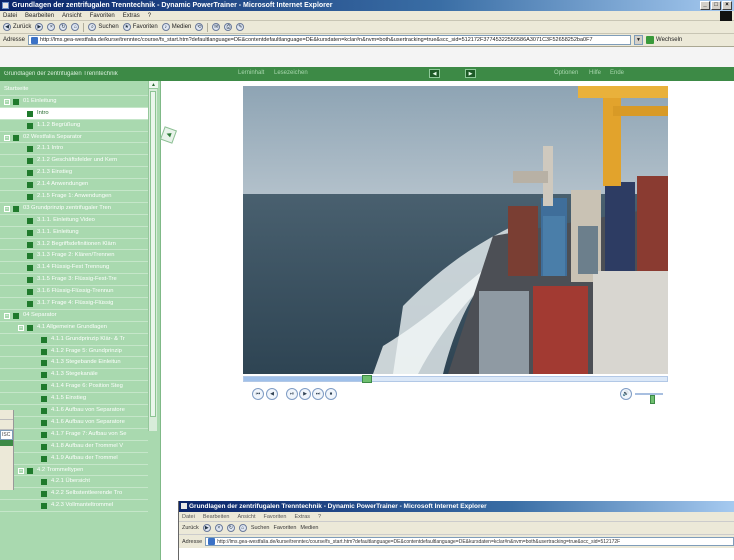 The height and width of the screenshot is (560, 734). What do you see at coordinates (366, 379) in the screenshot?
I see `seek-thumb` at bounding box center [366, 379].